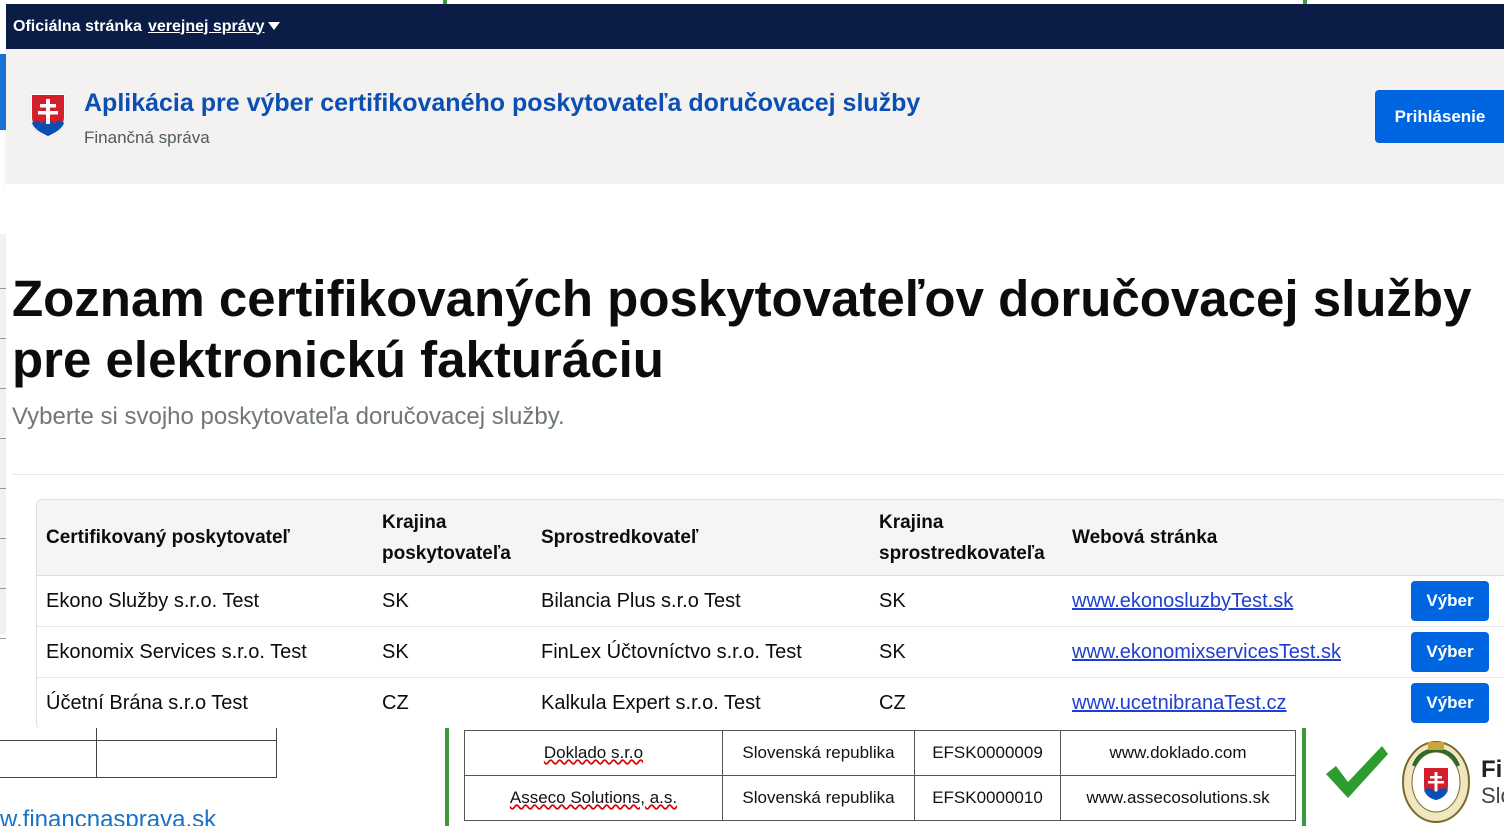  I want to click on caret-down-icon, so click(274, 25).